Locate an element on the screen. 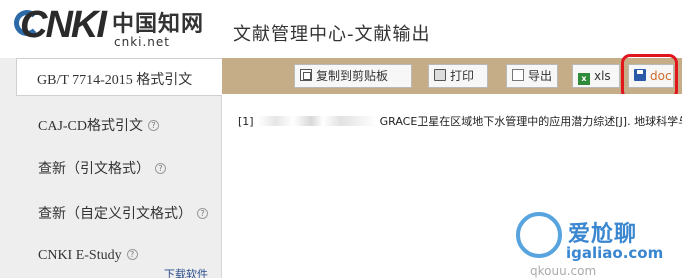 This screenshot has width=682, height=278. citation-entry: [1] GRACE卫星在区域地下水管理中的应用潜力综述[J]. 地球科学与 is located at coordinates (460, 121).